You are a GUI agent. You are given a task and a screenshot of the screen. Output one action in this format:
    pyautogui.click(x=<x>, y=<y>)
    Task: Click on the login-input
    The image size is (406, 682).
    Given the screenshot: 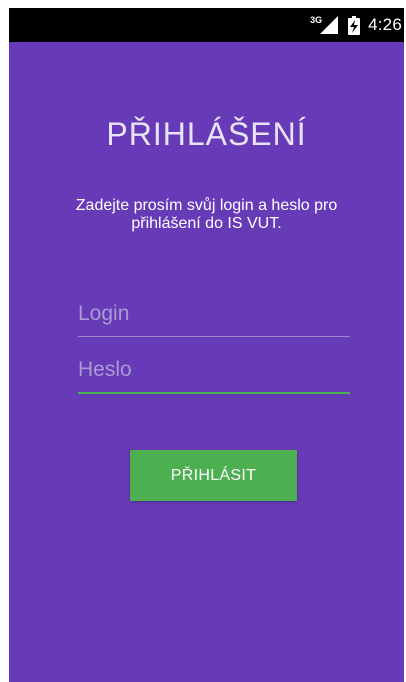 What is the action you would take?
    pyautogui.click(x=214, y=314)
    